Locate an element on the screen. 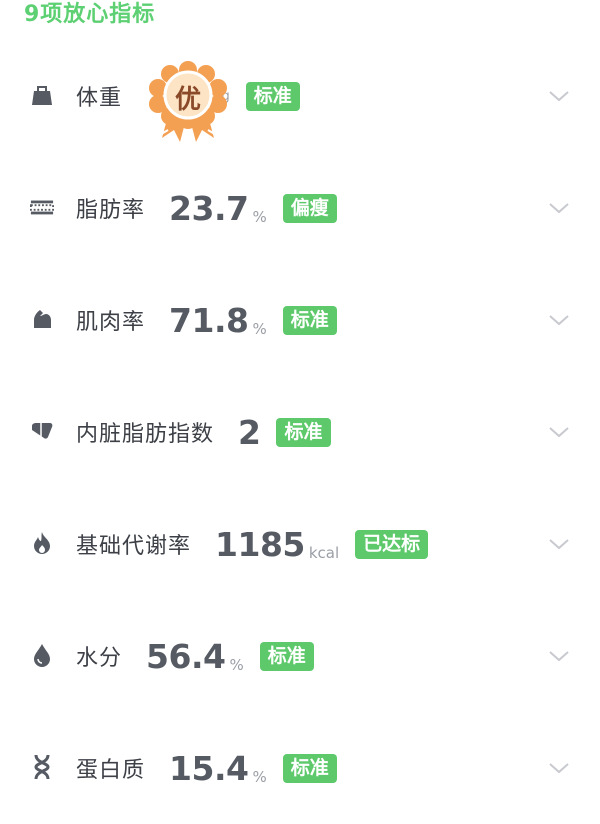 This screenshot has width=600, height=824. metric-row-water: 水分 56.4 % 标准 is located at coordinates (300, 656).